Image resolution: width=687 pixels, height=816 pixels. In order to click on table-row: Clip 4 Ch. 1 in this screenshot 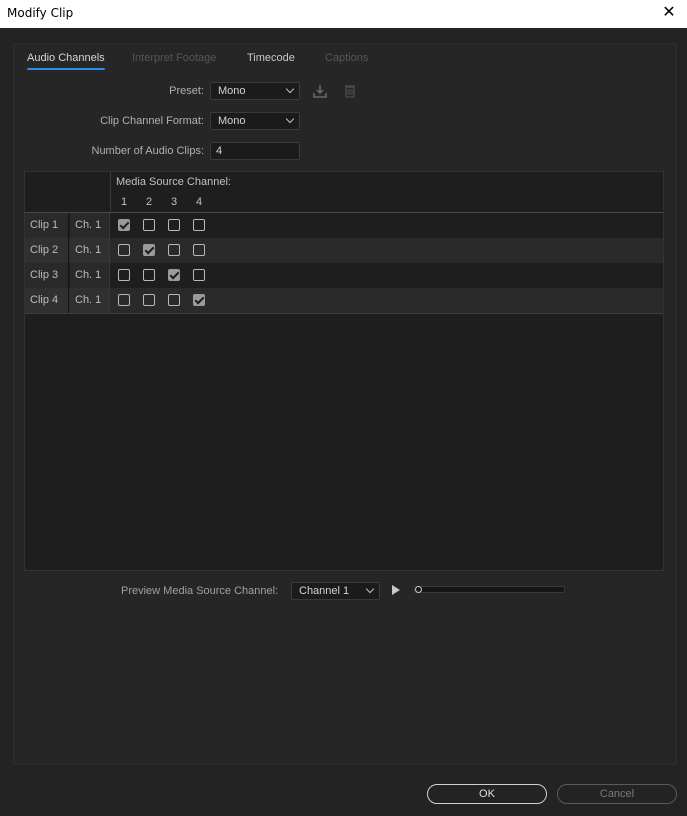, I will do `click(344, 300)`.